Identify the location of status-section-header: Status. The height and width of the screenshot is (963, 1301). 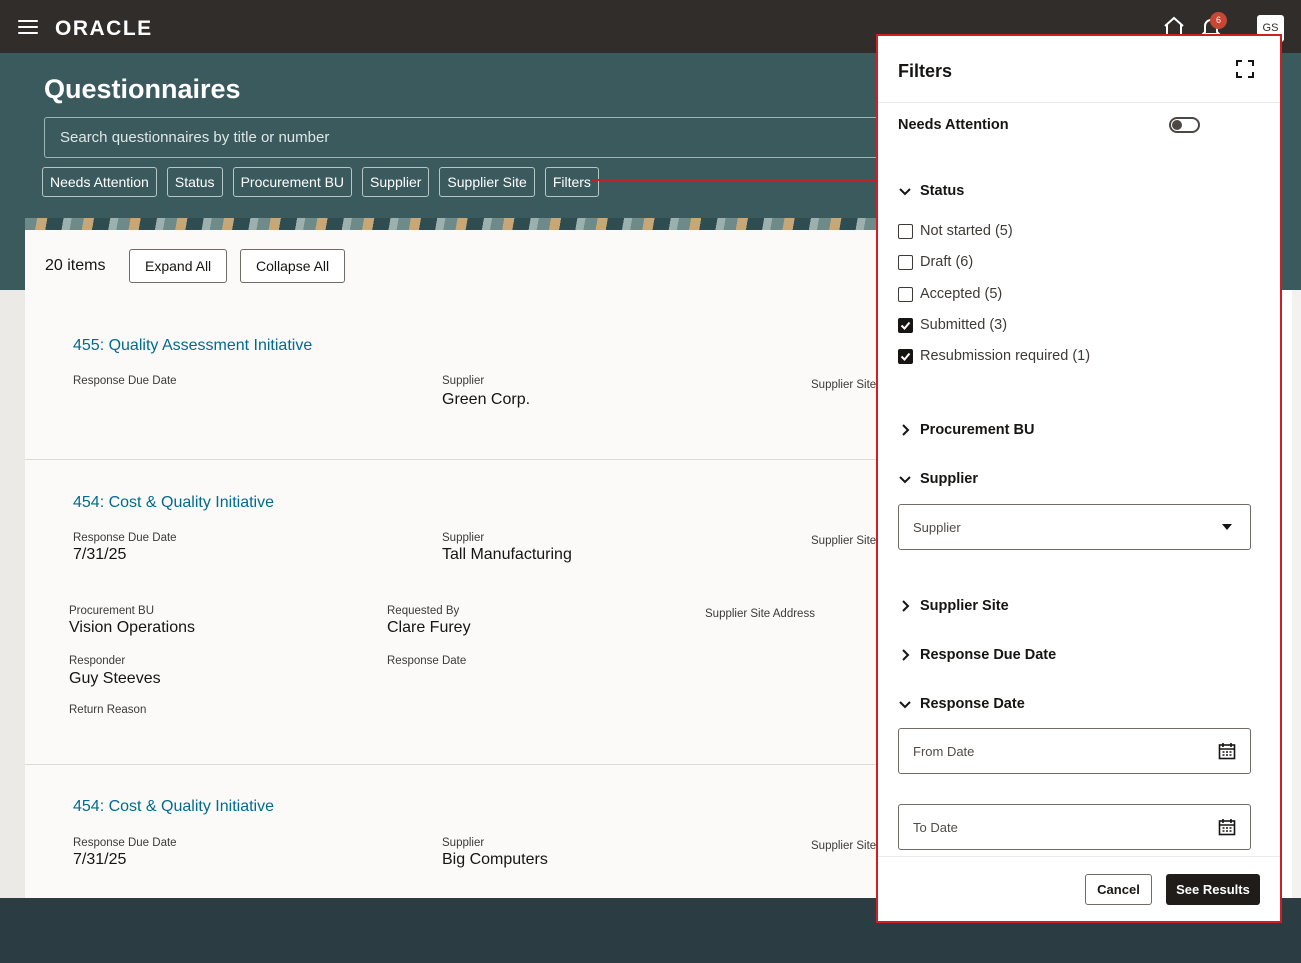
(931, 191).